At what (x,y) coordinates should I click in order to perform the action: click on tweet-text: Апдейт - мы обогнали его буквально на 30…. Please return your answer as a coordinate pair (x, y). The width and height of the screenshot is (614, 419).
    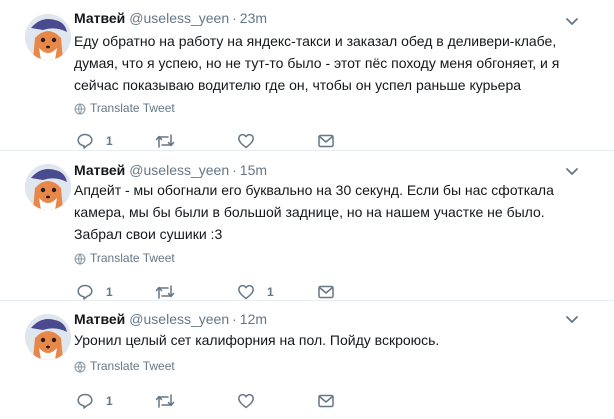
    Looking at the image, I should click on (314, 212).